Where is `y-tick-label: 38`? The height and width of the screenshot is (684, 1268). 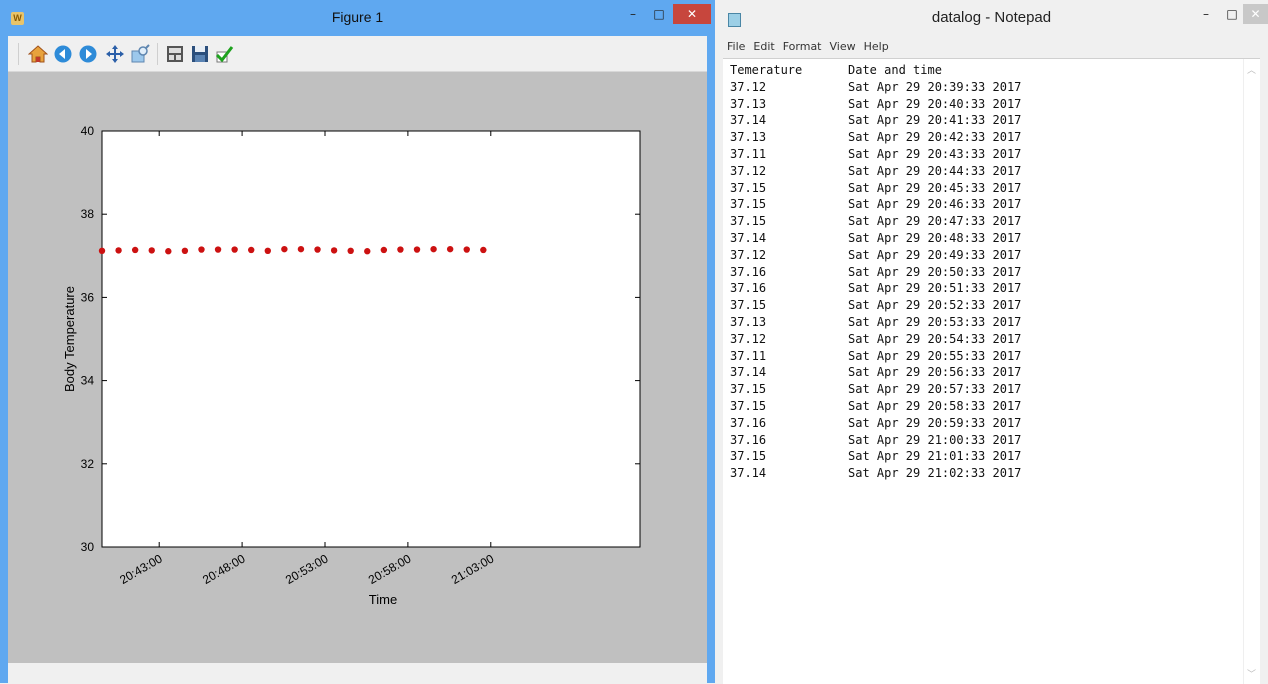 y-tick-label: 38 is located at coordinates (88, 214).